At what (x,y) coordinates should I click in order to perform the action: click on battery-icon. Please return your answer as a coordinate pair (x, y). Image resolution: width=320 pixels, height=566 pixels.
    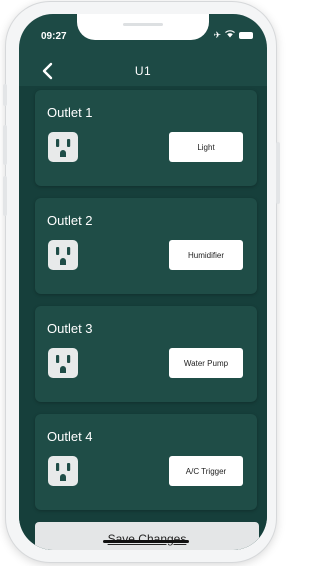
    Looking at the image, I should click on (246, 35).